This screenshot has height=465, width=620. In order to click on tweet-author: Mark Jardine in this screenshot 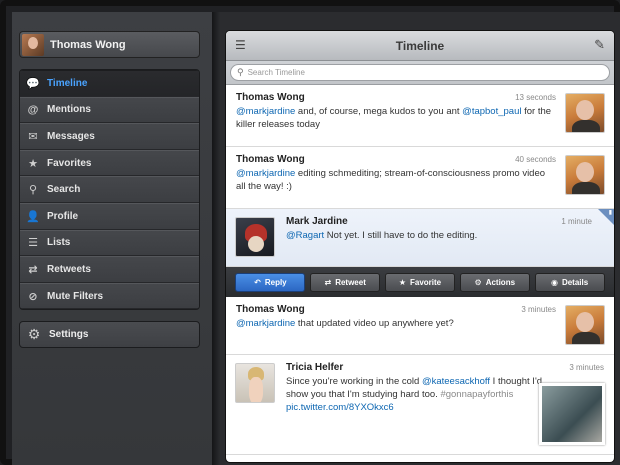, I will do `click(317, 221)`.